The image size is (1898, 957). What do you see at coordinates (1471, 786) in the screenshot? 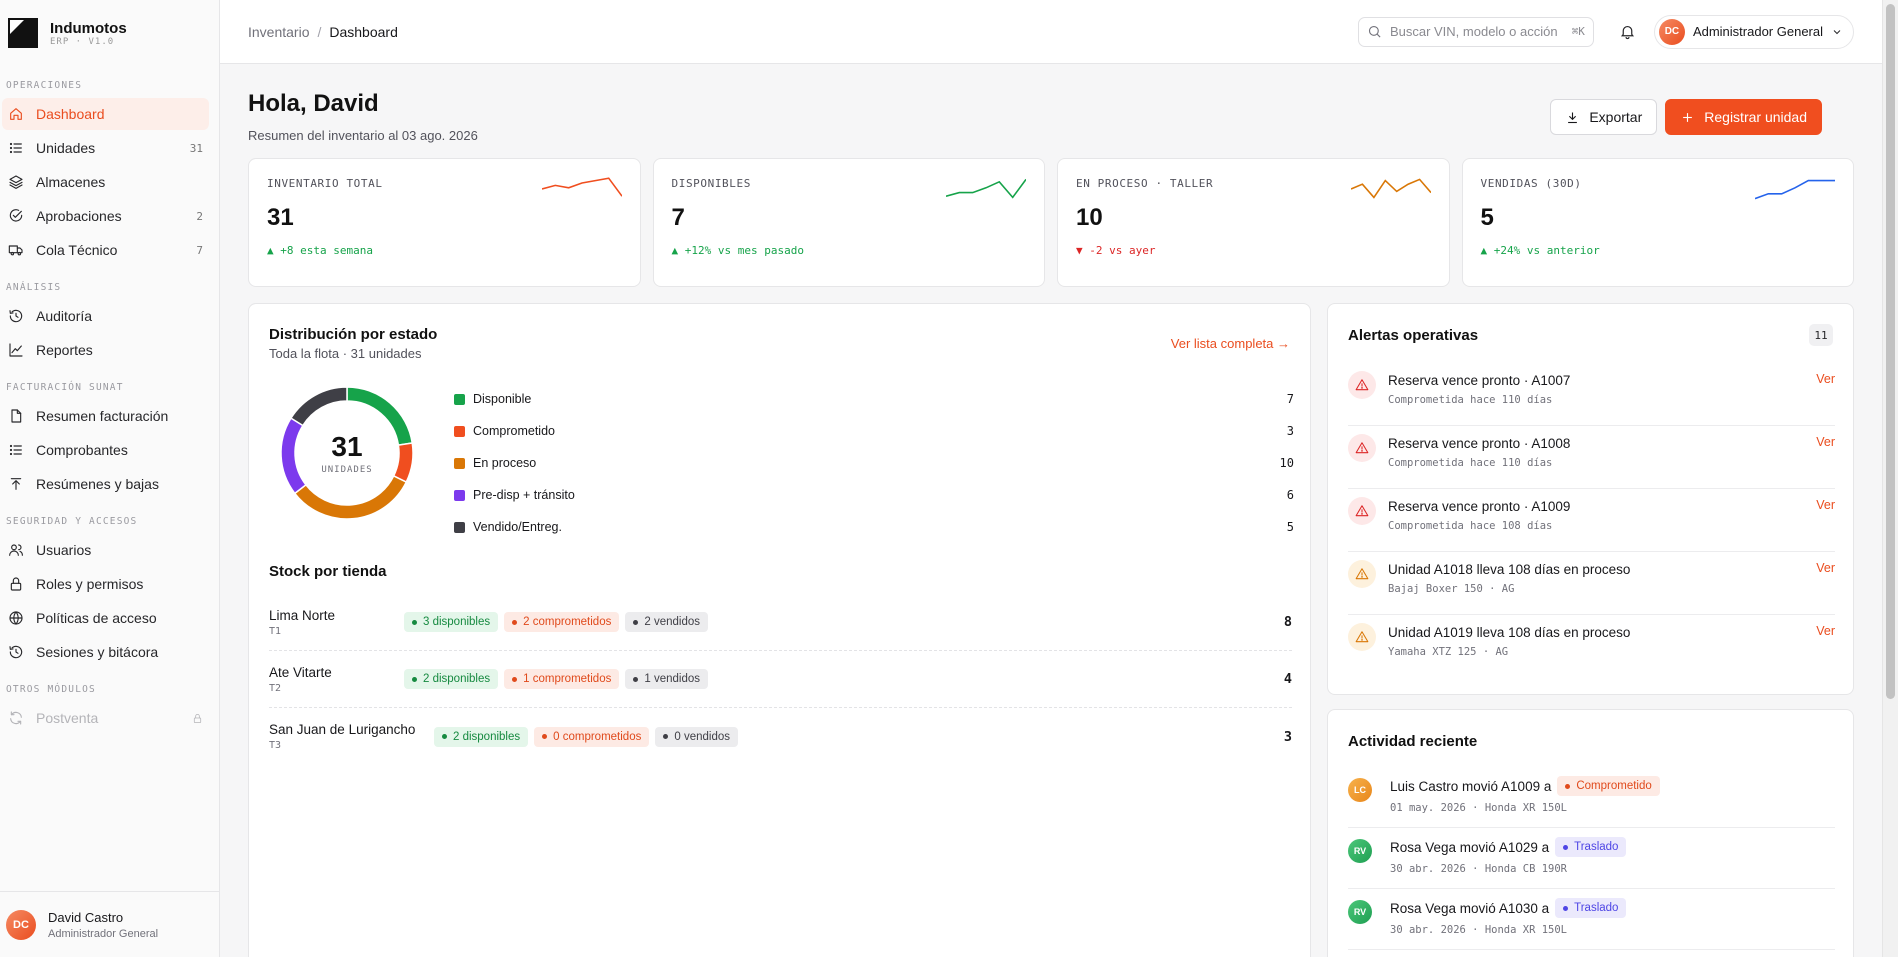
I see `activity-description: Luis Castro movió A1009 a` at bounding box center [1471, 786].